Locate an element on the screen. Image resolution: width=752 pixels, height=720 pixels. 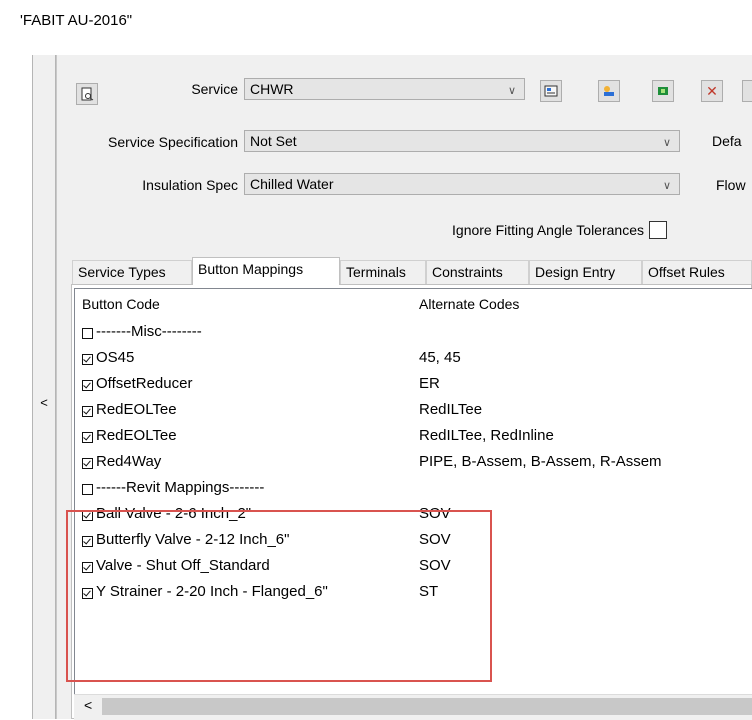
button-code-cell: Red4Way is located at coordinates (129, 461).